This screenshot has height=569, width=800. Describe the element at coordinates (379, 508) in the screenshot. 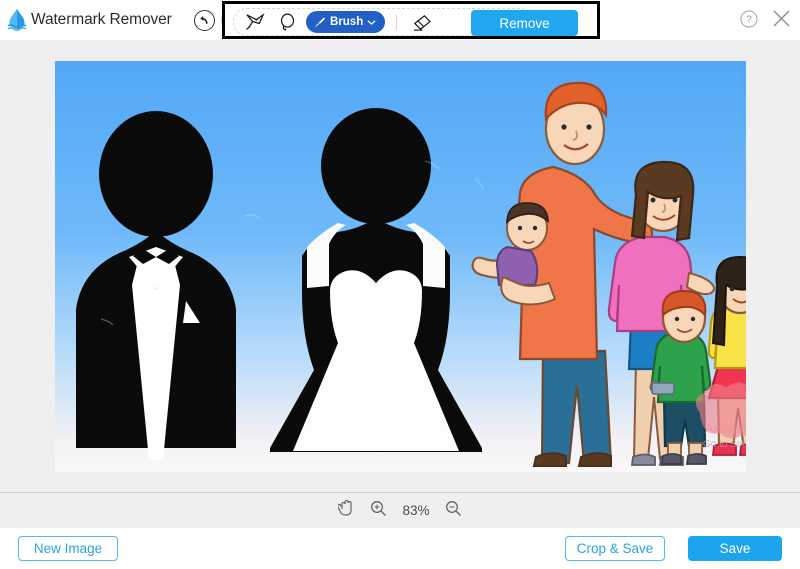

I see `zoom-in-icon` at that location.